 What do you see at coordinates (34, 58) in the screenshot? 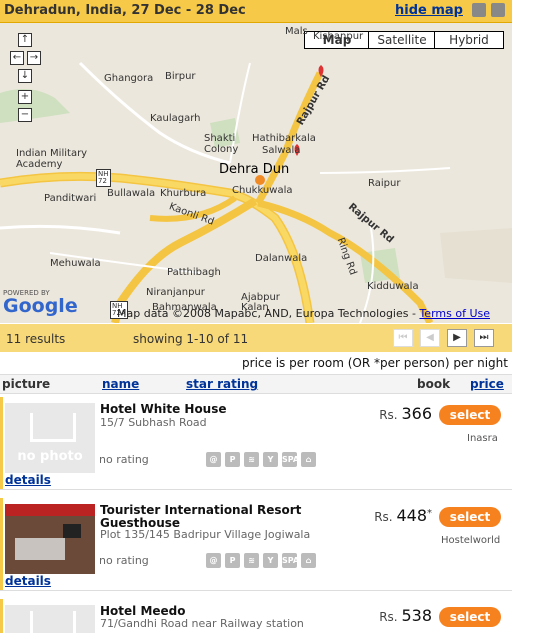
I see `pan-right-button: →` at bounding box center [34, 58].